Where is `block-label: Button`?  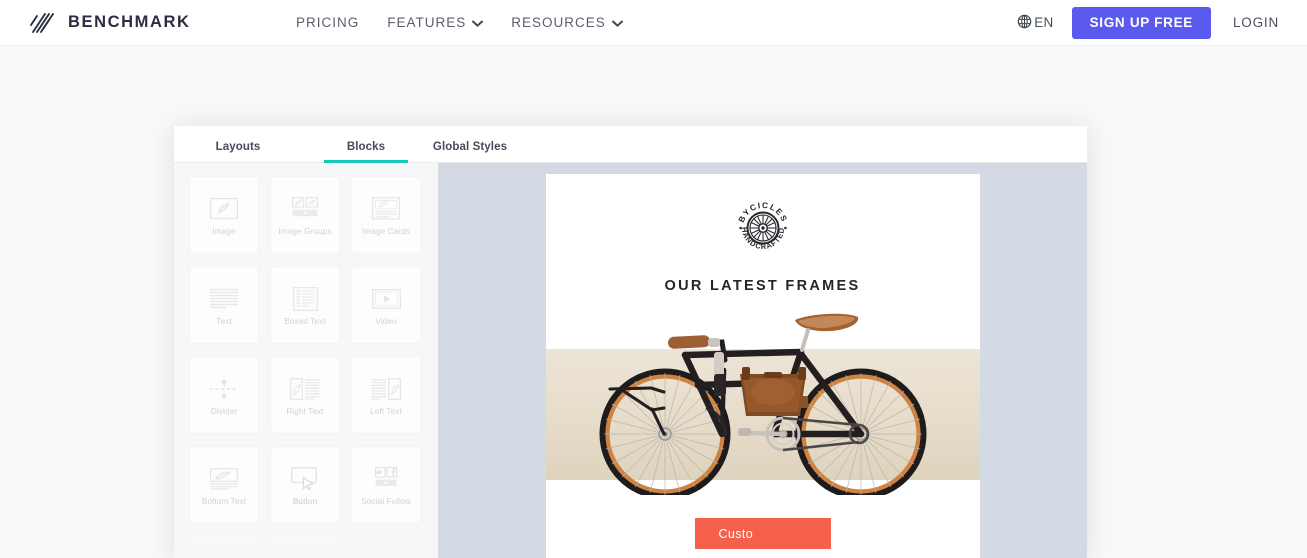 block-label: Button is located at coordinates (305, 501).